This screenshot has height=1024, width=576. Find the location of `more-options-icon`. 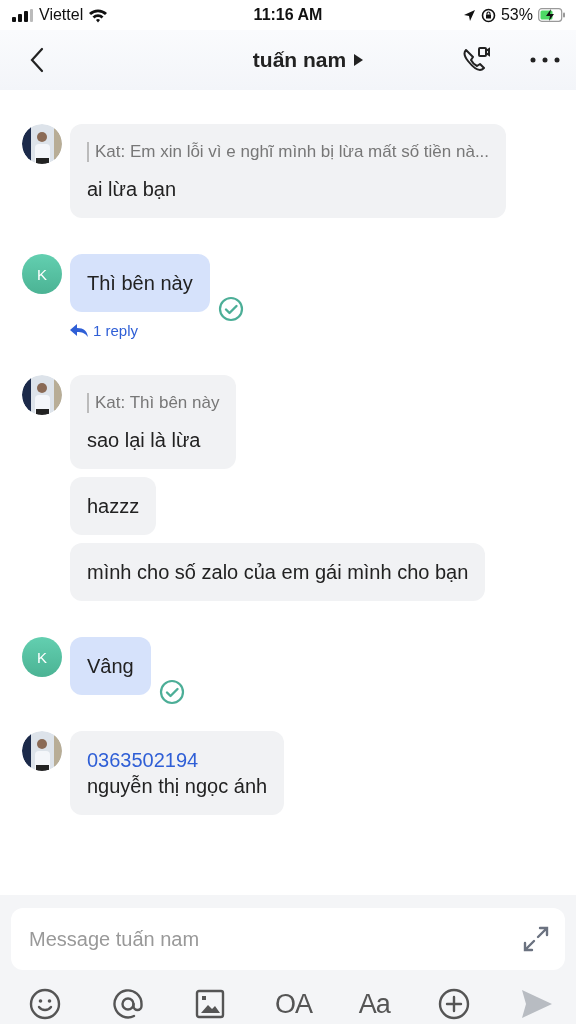

more-options-icon is located at coordinates (545, 60).